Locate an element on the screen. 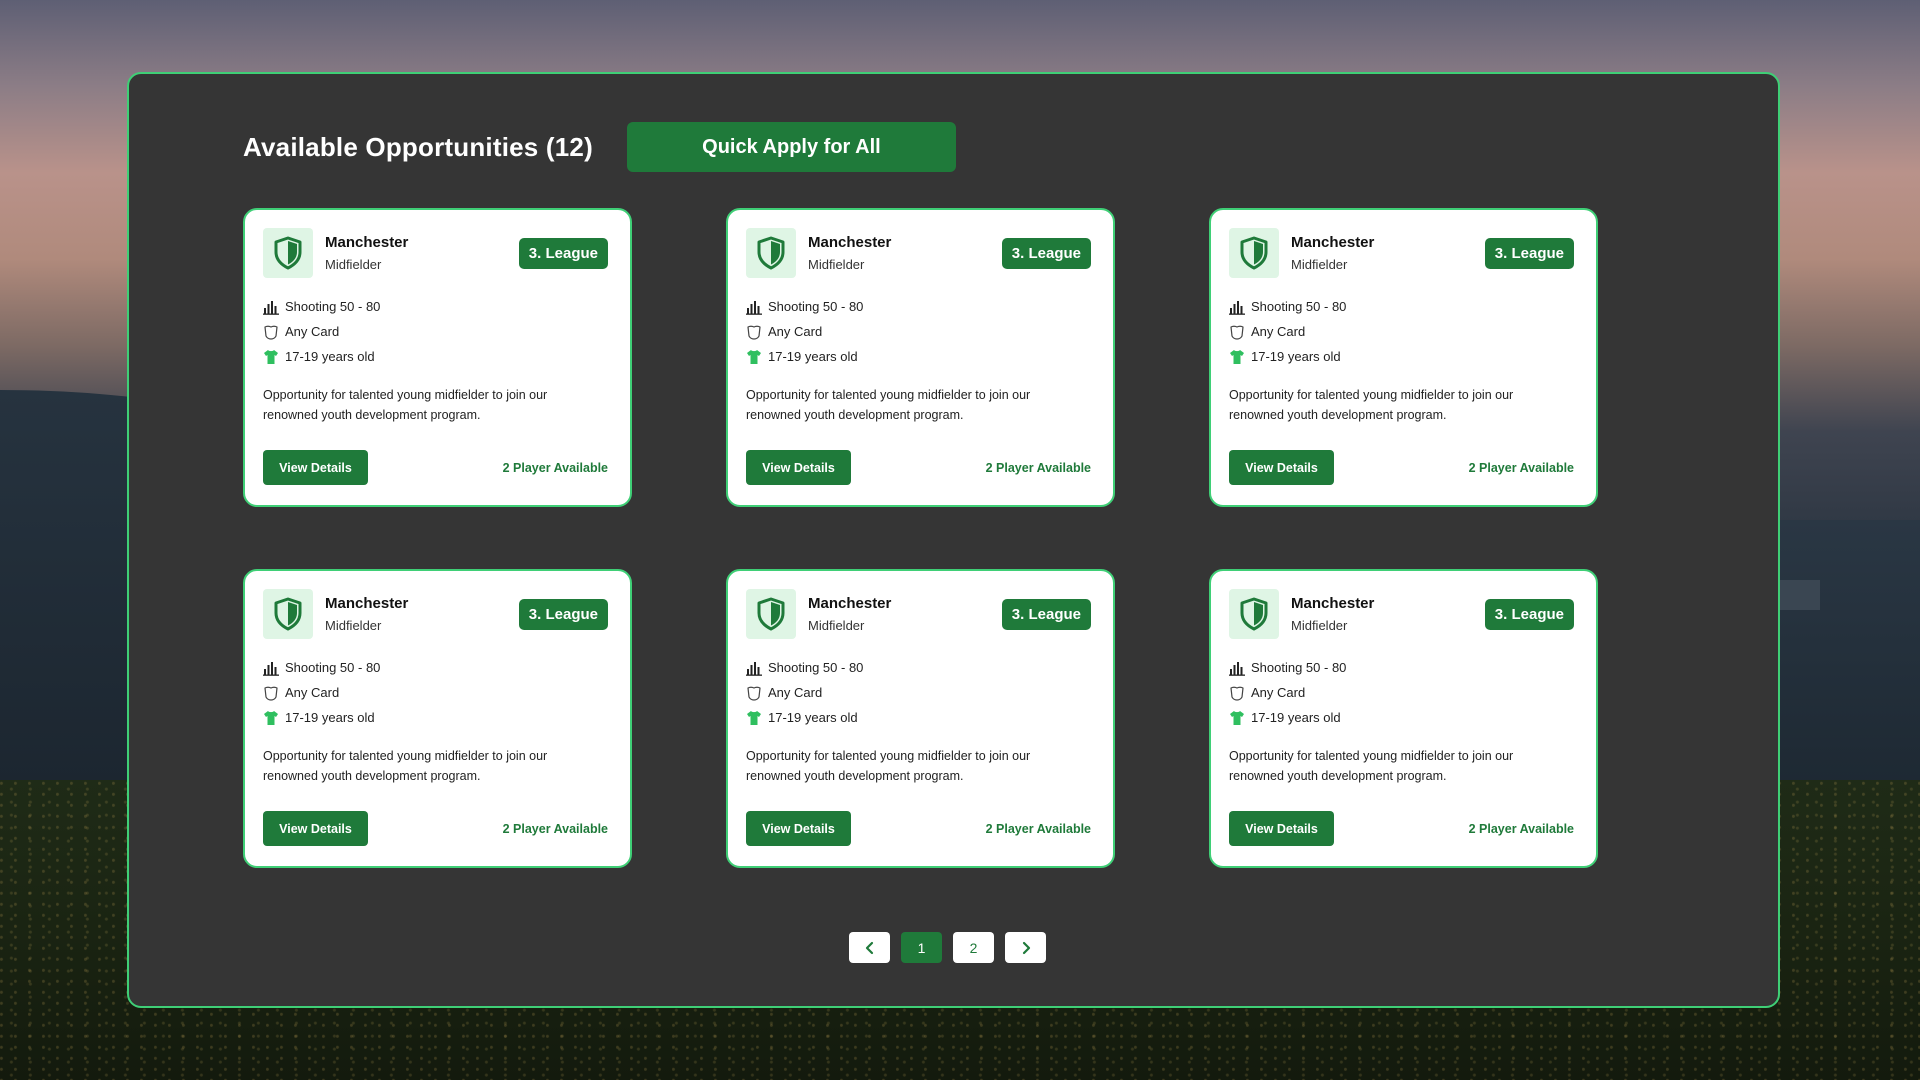 Image resolution: width=1920 pixels, height=1080 pixels. page-button-2: 2 is located at coordinates (973, 947).